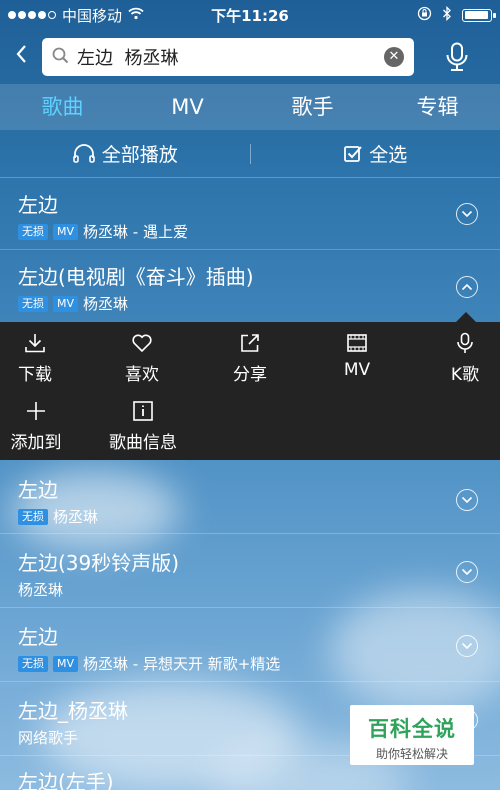 This screenshot has width=500, height=790. I want to click on song-info-button: 歌曲信息, so click(143, 426).